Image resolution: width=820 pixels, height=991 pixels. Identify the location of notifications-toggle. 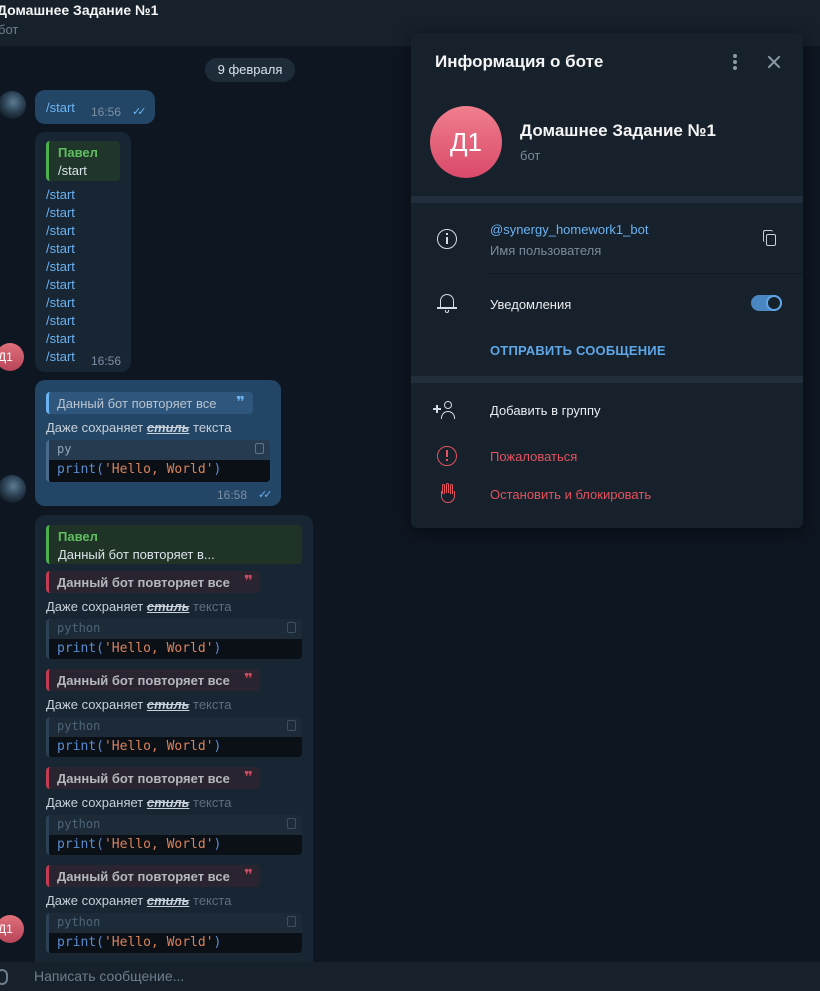
(766, 303).